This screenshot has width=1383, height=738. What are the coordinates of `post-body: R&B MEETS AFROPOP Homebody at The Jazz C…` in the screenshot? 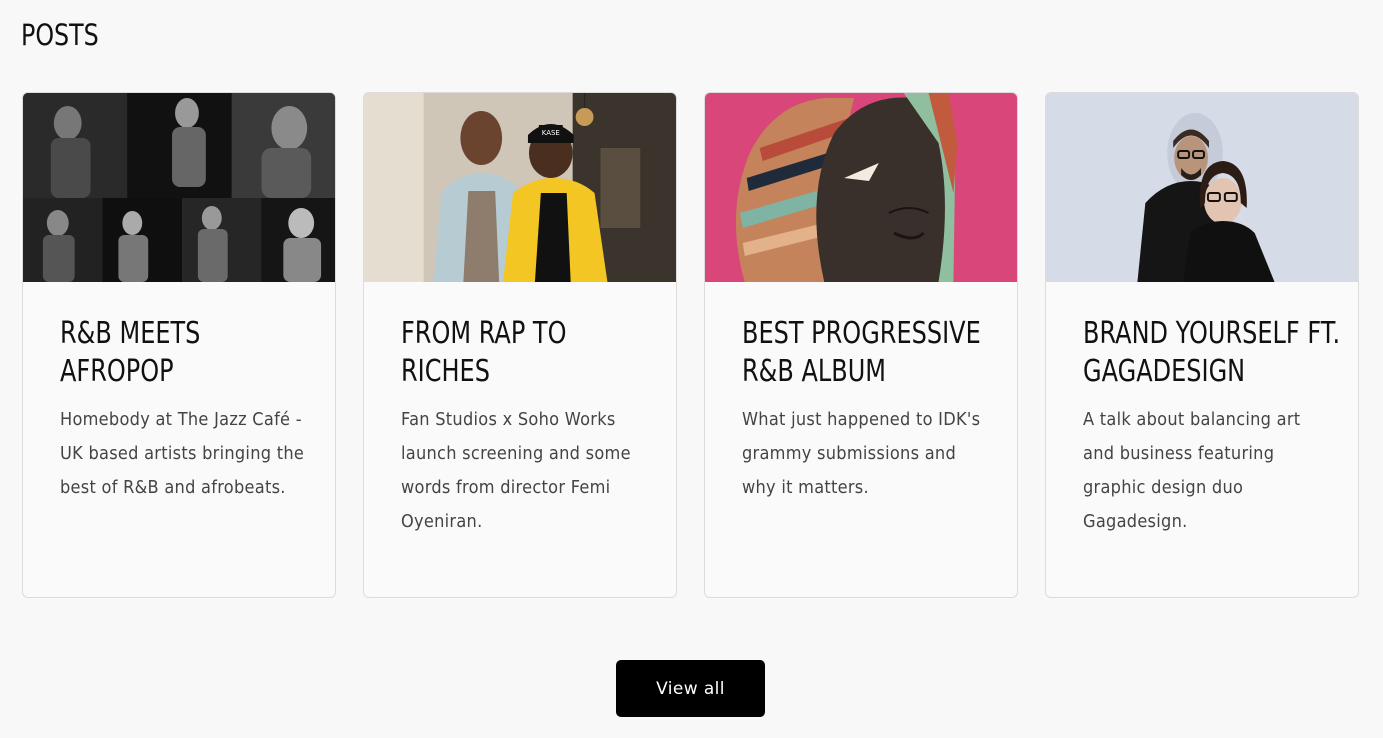 It's located at (185, 410).